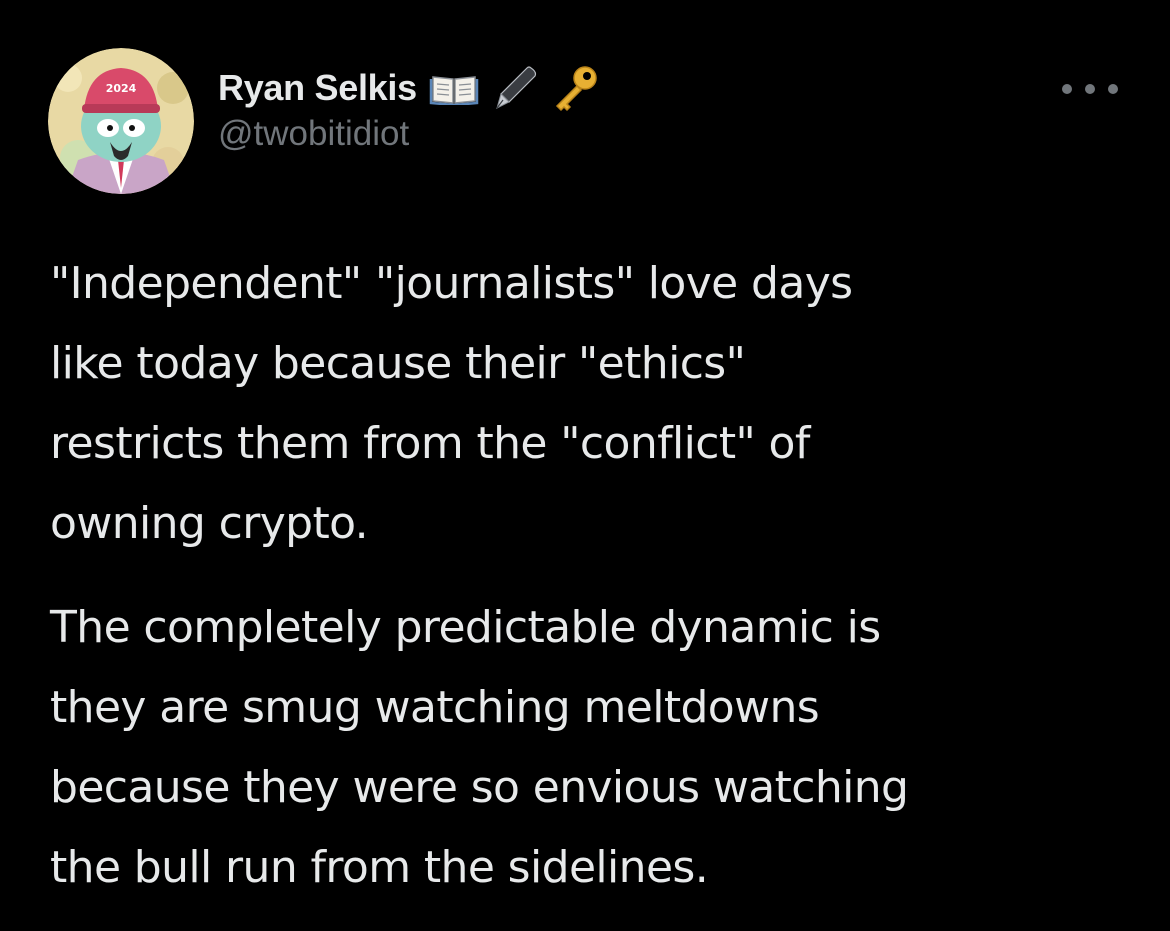 Image resolution: width=1170 pixels, height=931 pixels. I want to click on more-options-button, so click(1090, 89).